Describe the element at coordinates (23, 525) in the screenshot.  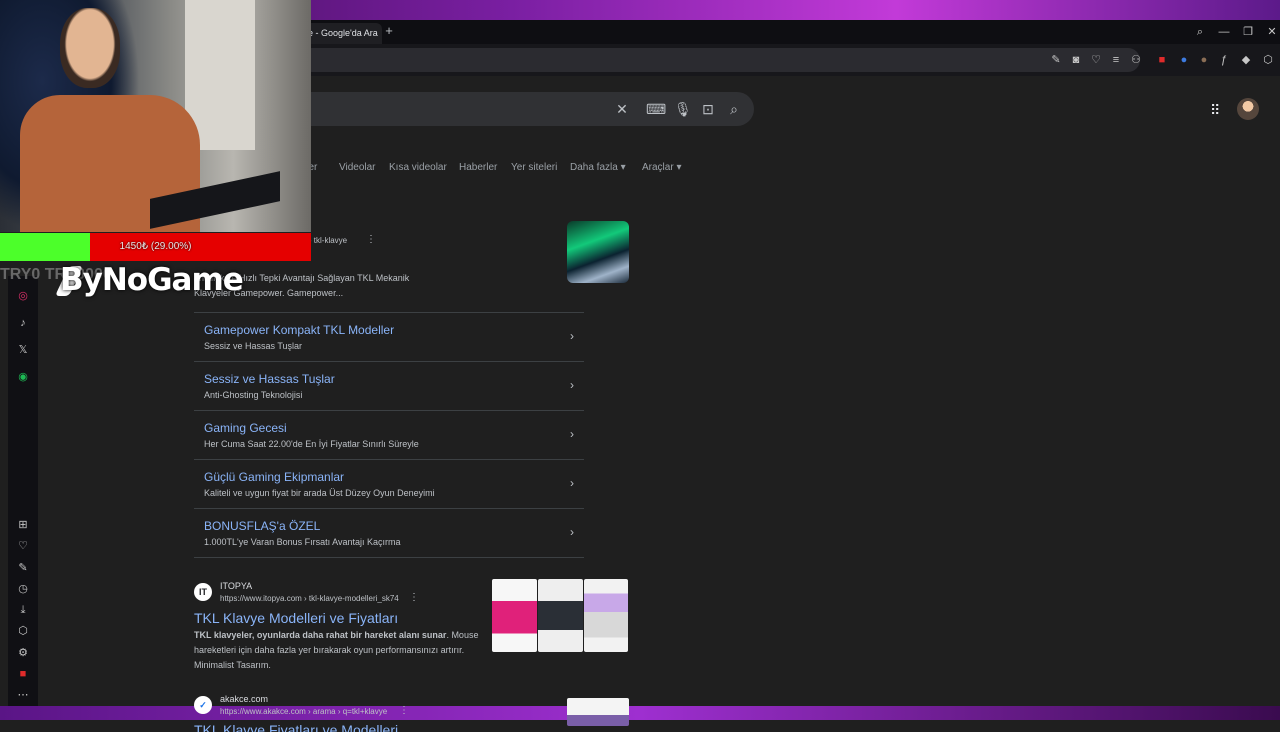
I see `grid-icon: ⊞` at that location.